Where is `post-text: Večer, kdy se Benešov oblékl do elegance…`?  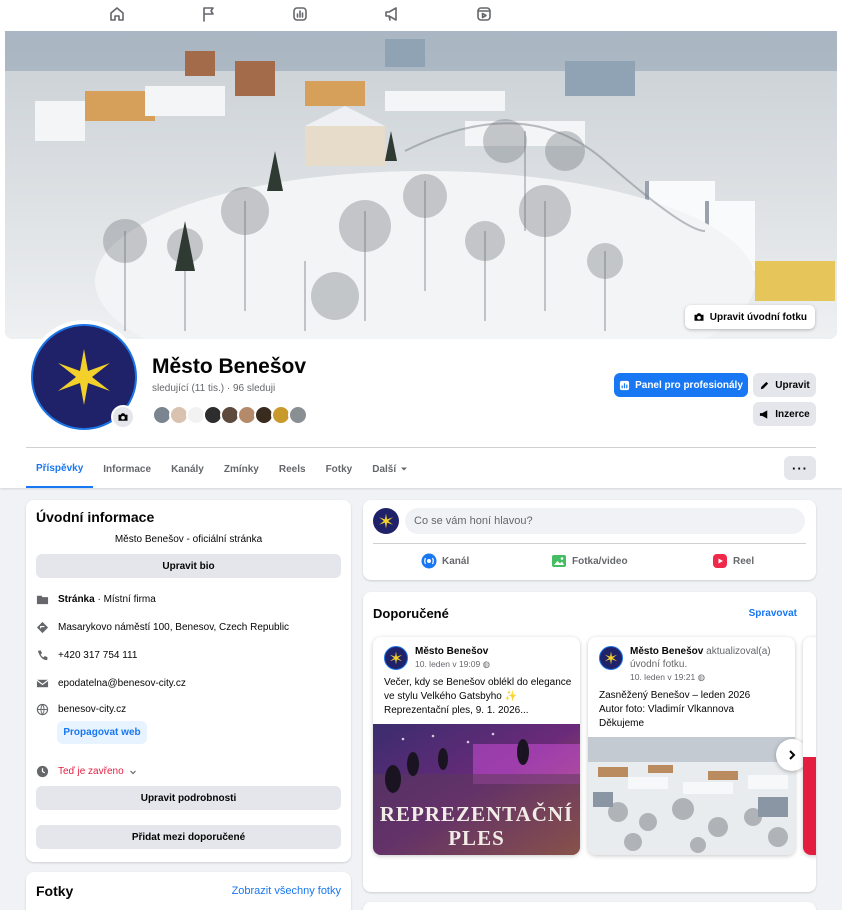
post-text: Večer, kdy se Benešov oblékl do elegance… is located at coordinates (479, 697).